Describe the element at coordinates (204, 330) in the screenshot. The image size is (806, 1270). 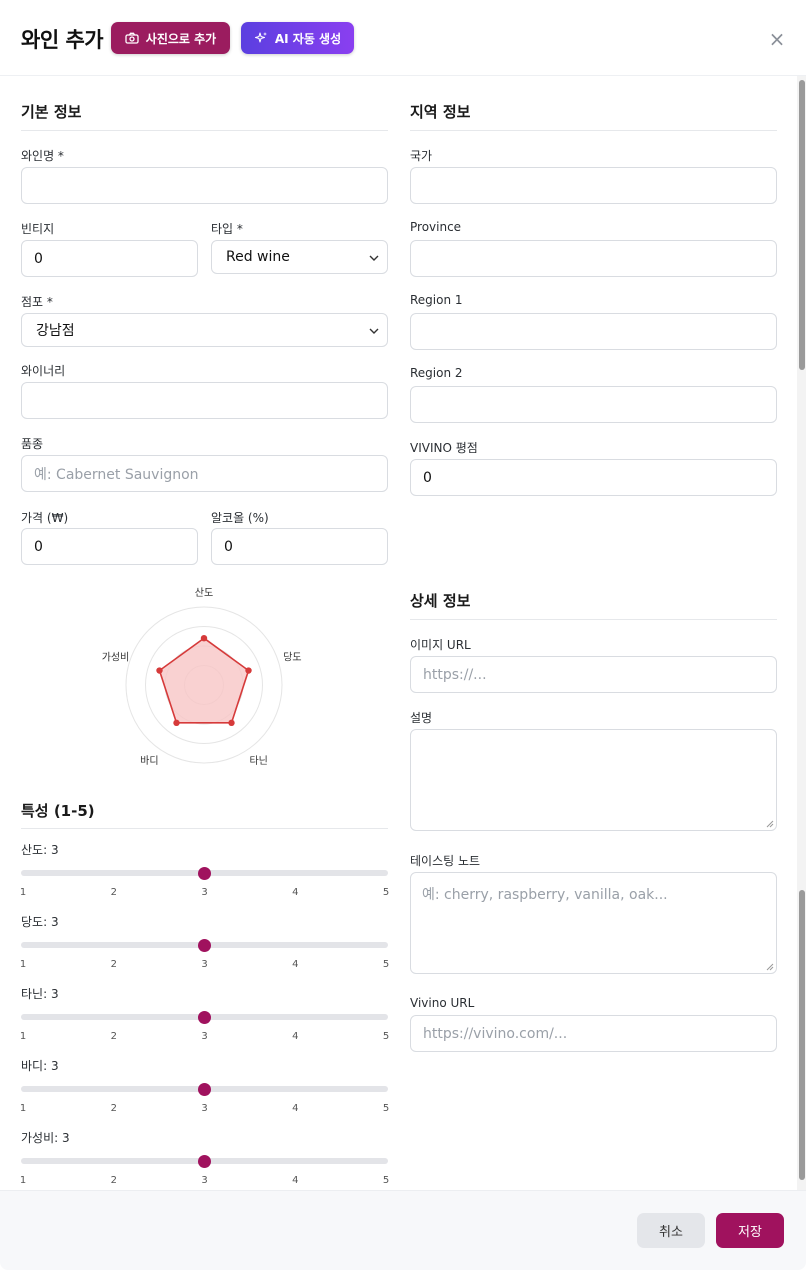
I see `store-select: 강남점` at that location.